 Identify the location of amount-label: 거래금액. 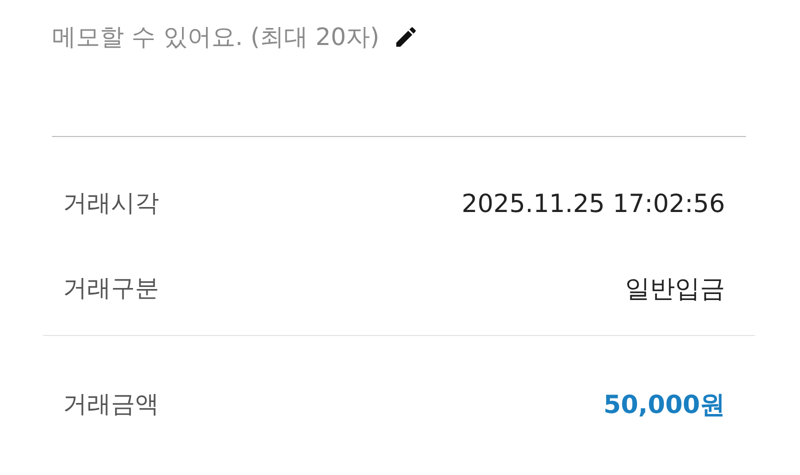
(111, 404).